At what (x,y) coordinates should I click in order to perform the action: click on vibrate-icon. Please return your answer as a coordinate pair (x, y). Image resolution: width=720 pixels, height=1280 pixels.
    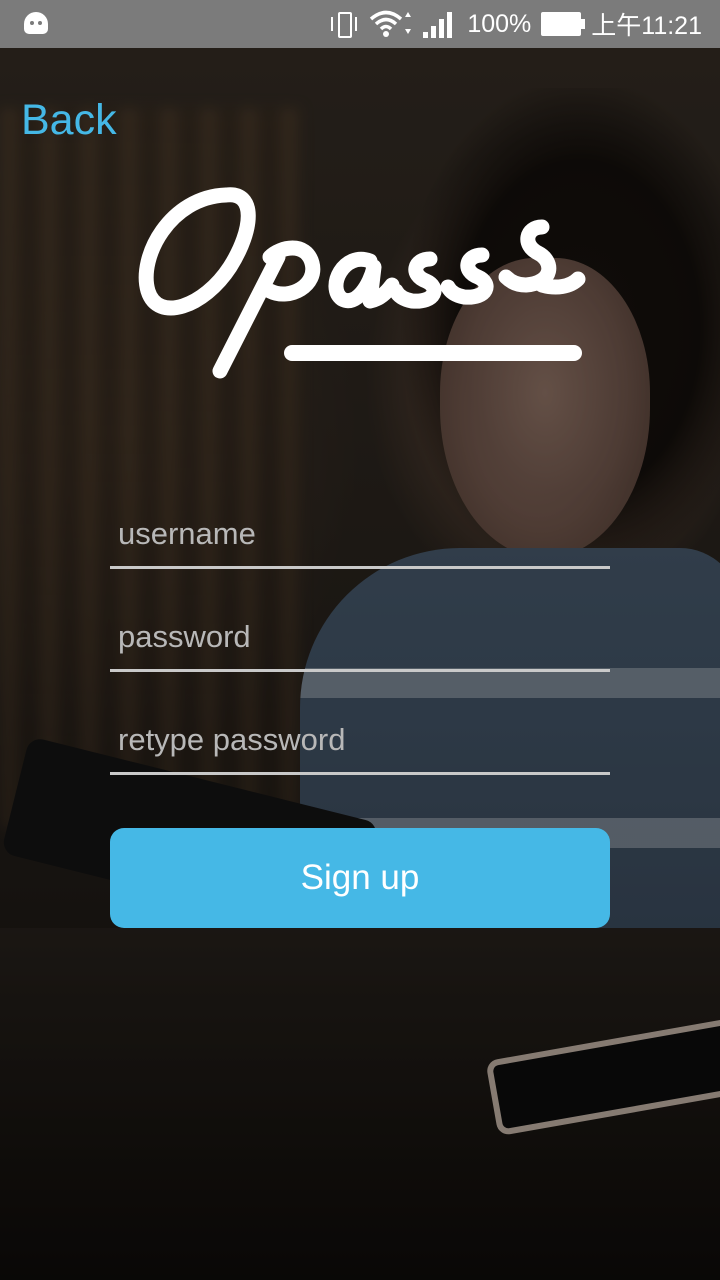
    Looking at the image, I should click on (344, 24).